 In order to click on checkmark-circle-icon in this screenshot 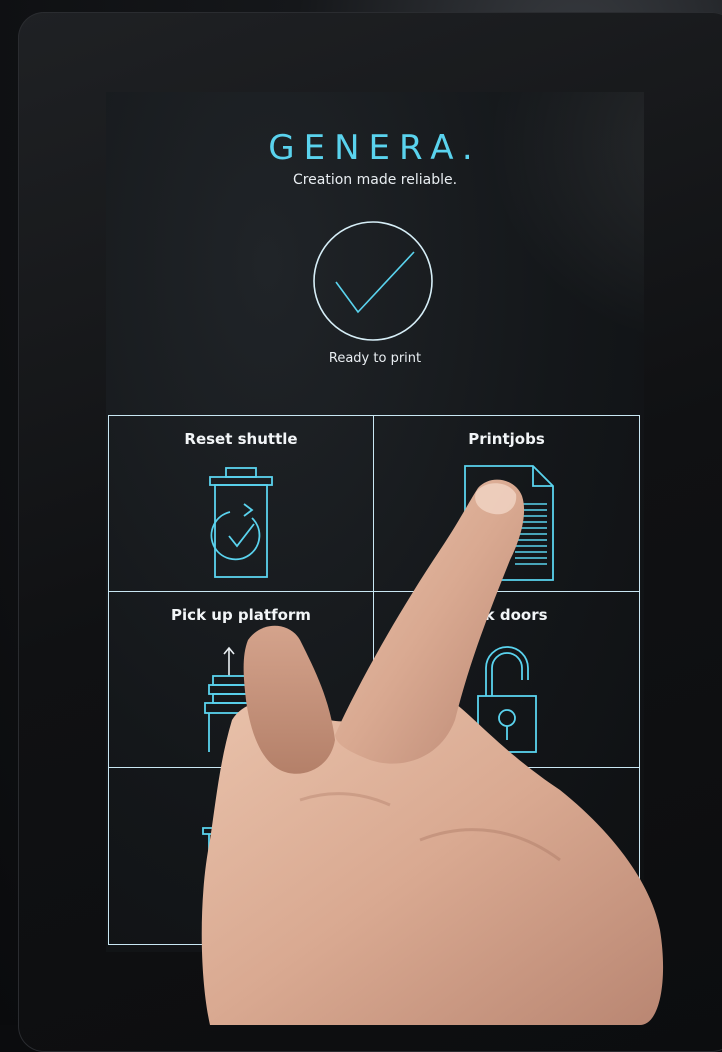, I will do `click(373, 281)`.